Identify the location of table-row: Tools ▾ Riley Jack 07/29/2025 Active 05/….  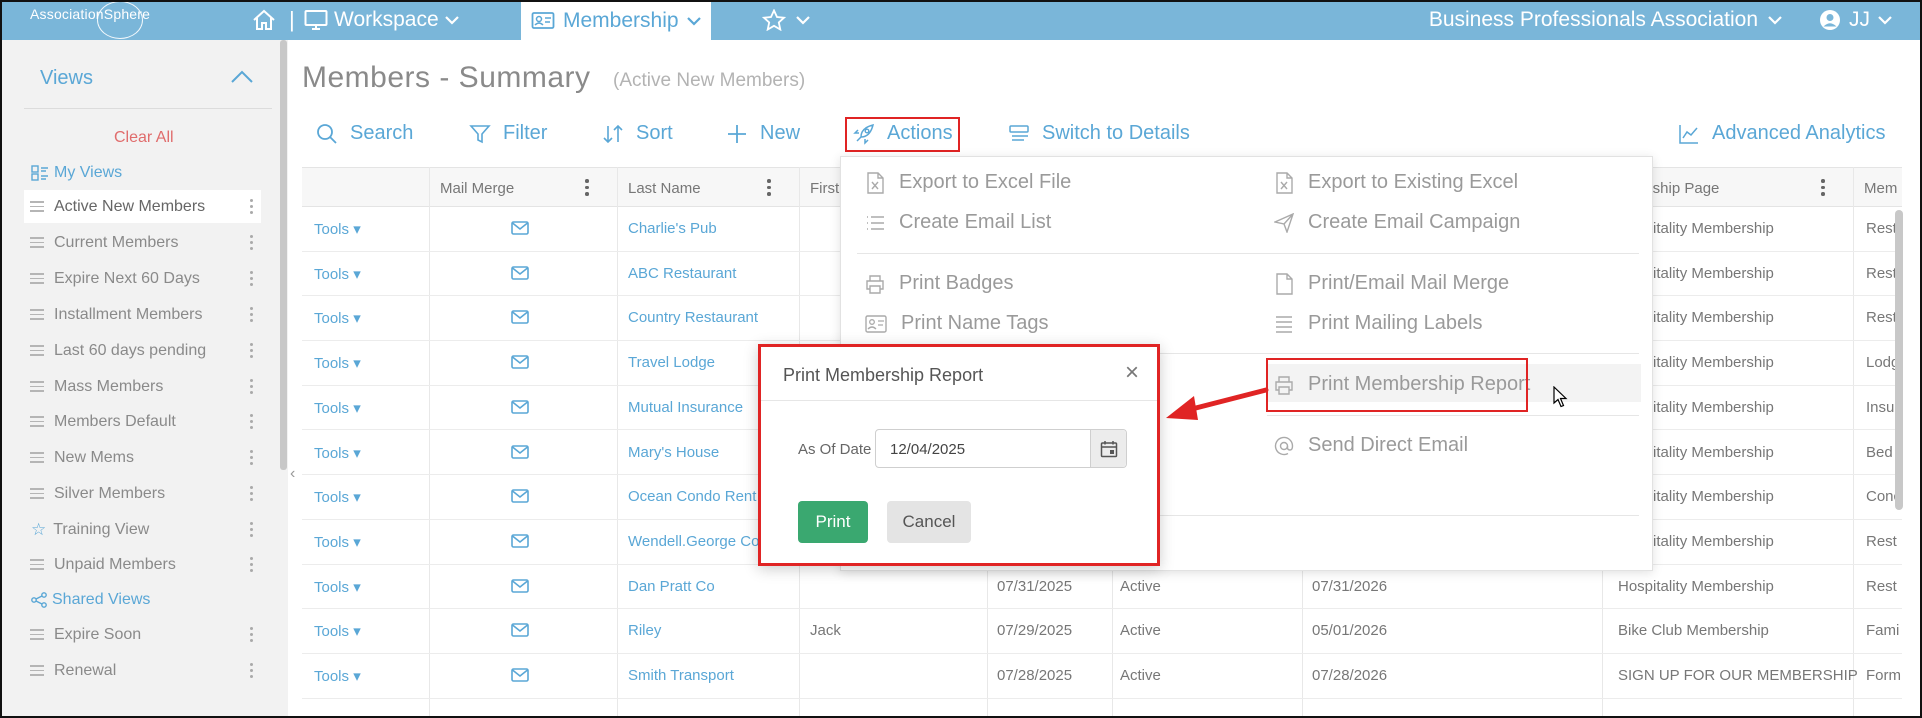
(1102, 631).